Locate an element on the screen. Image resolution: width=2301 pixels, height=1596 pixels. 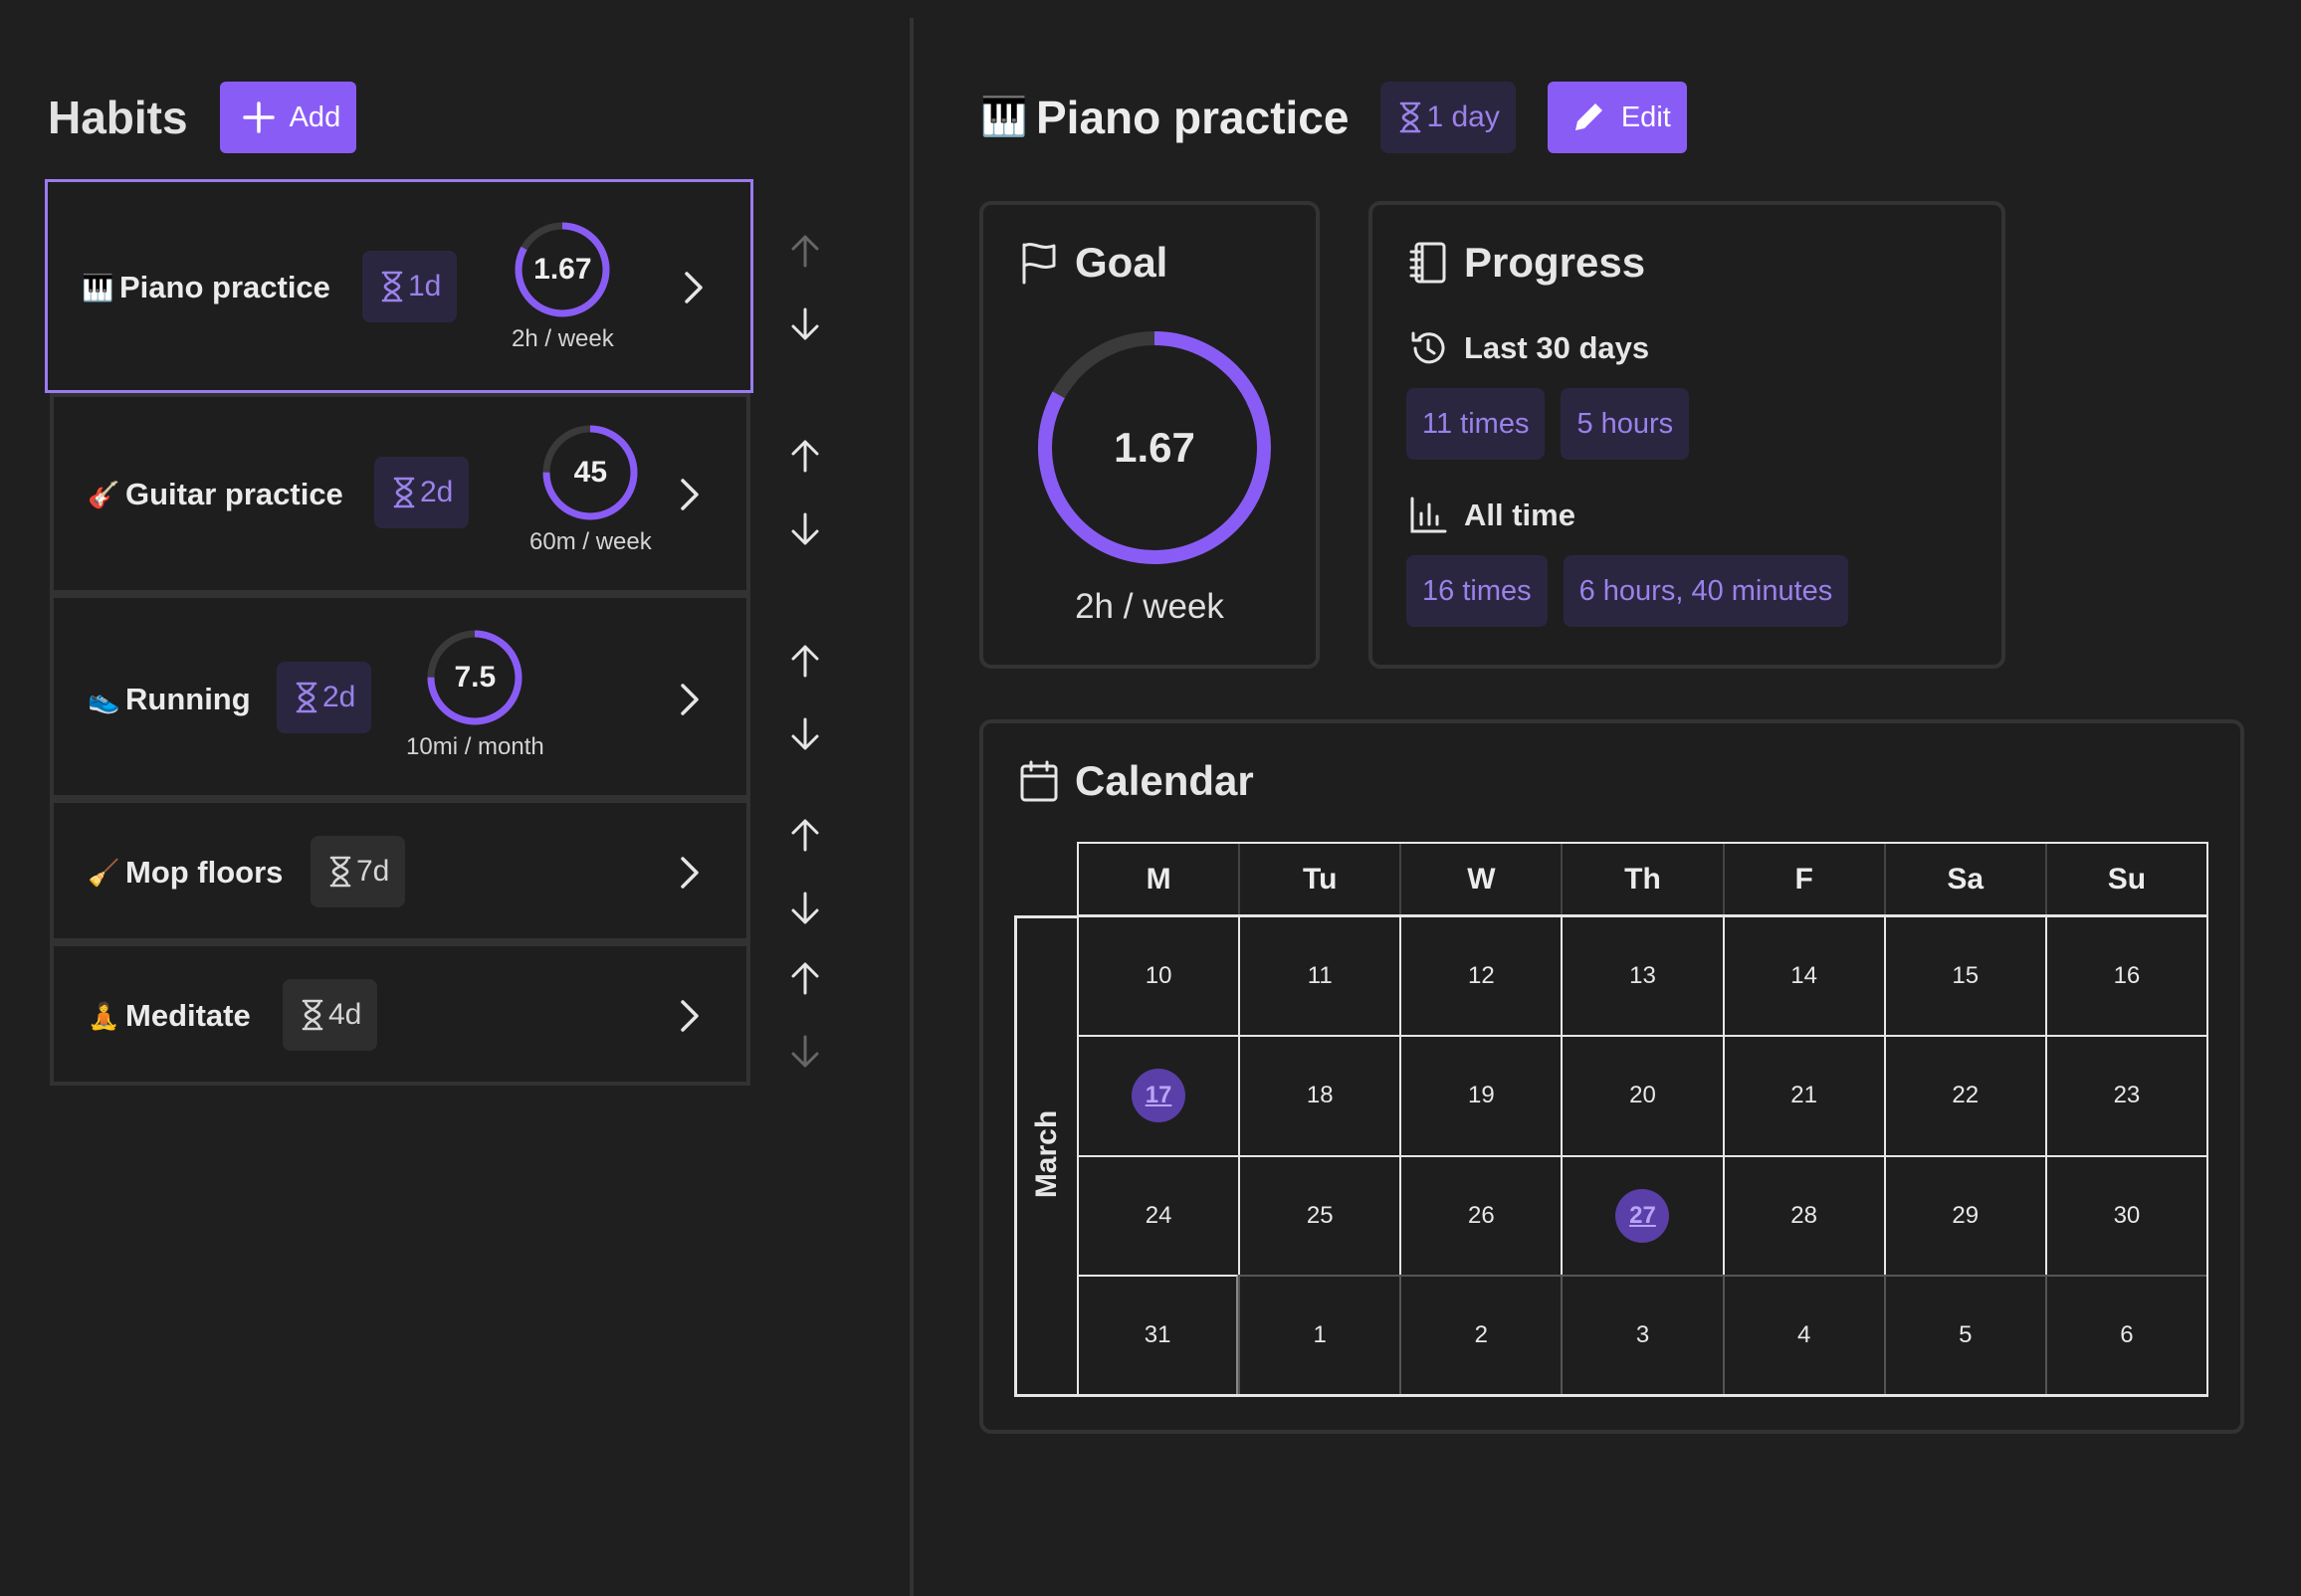
completed-day-marker: 17 is located at coordinates (1159, 1096).